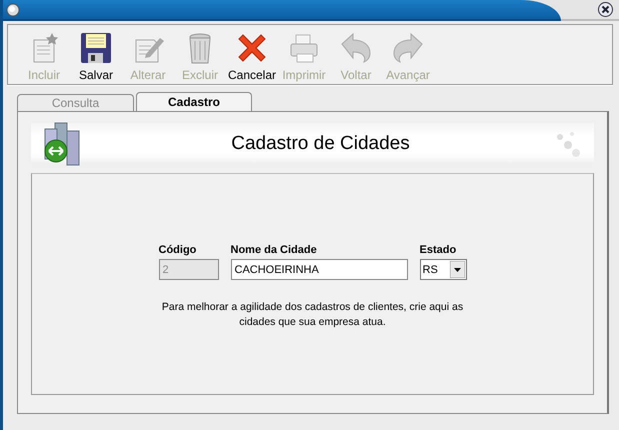 This screenshot has height=430, width=619. Describe the element at coordinates (320, 144) in the screenshot. I see `header-title: Cadastro de Cidades` at that location.